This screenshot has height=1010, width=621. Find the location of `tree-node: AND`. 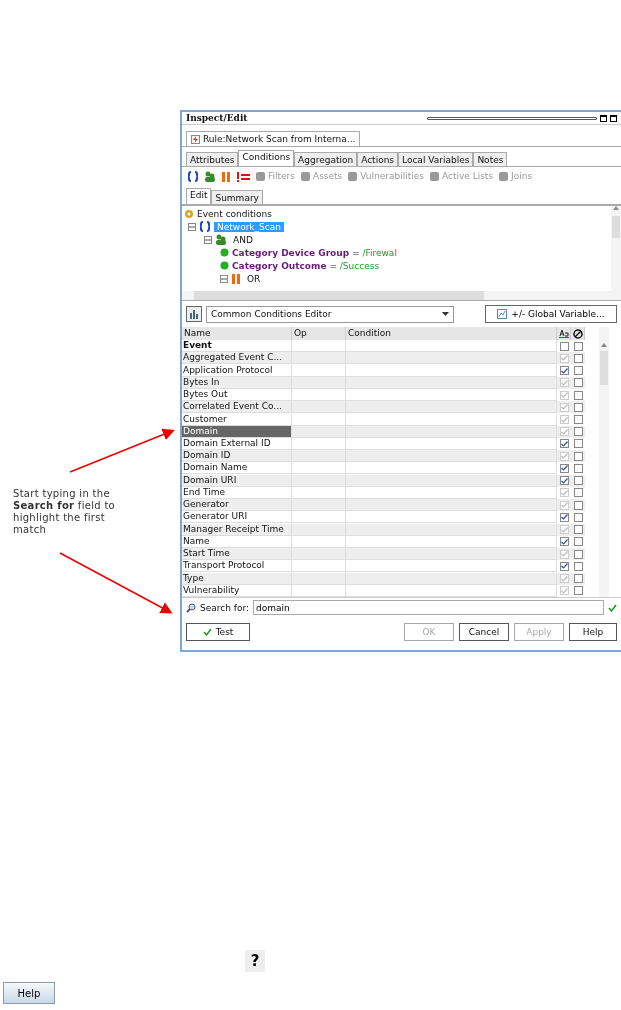

tree-node: AND is located at coordinates (243, 239).